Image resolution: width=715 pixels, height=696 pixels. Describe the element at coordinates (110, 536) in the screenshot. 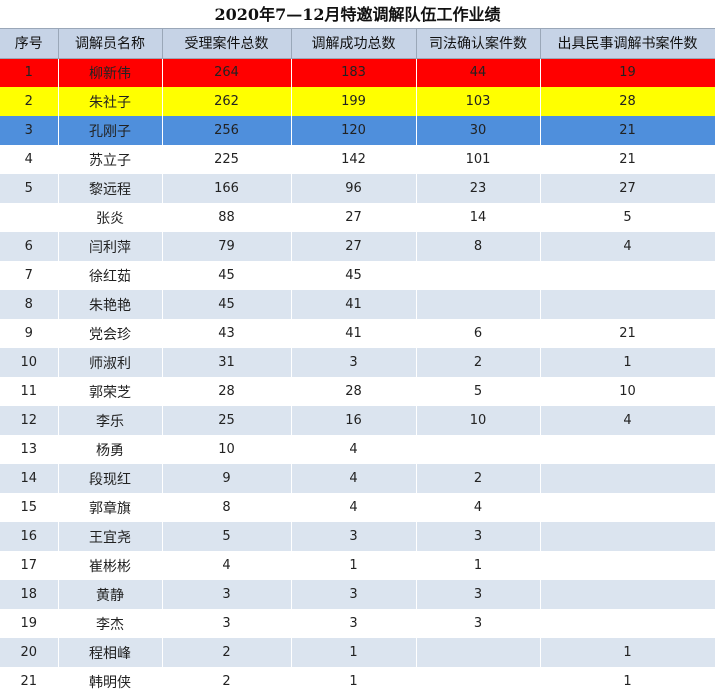

I see `cell-name: 王宜尧` at that location.